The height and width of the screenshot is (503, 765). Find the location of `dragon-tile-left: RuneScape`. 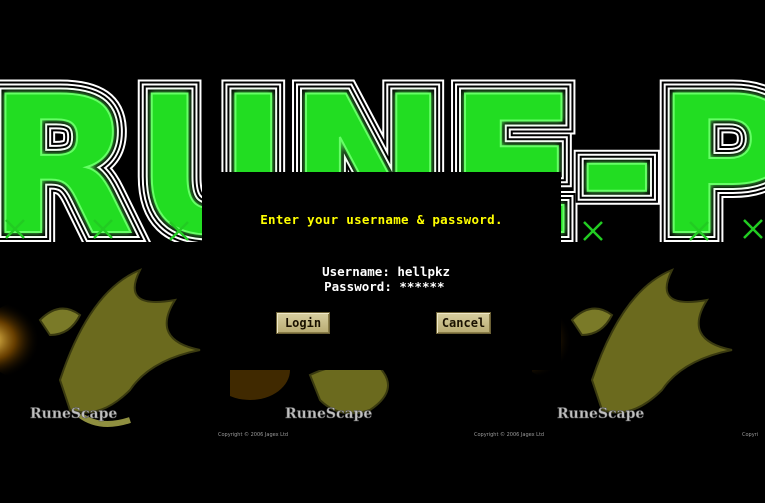

dragon-tile-left: RuneScape is located at coordinates (115, 350).